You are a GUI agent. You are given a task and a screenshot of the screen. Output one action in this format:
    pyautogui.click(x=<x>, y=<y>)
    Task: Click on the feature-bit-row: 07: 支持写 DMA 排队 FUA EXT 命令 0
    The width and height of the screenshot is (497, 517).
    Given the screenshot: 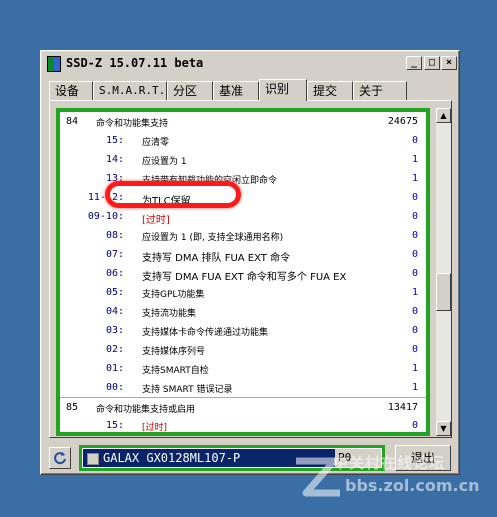 What is the action you would take?
    pyautogui.click(x=243, y=254)
    